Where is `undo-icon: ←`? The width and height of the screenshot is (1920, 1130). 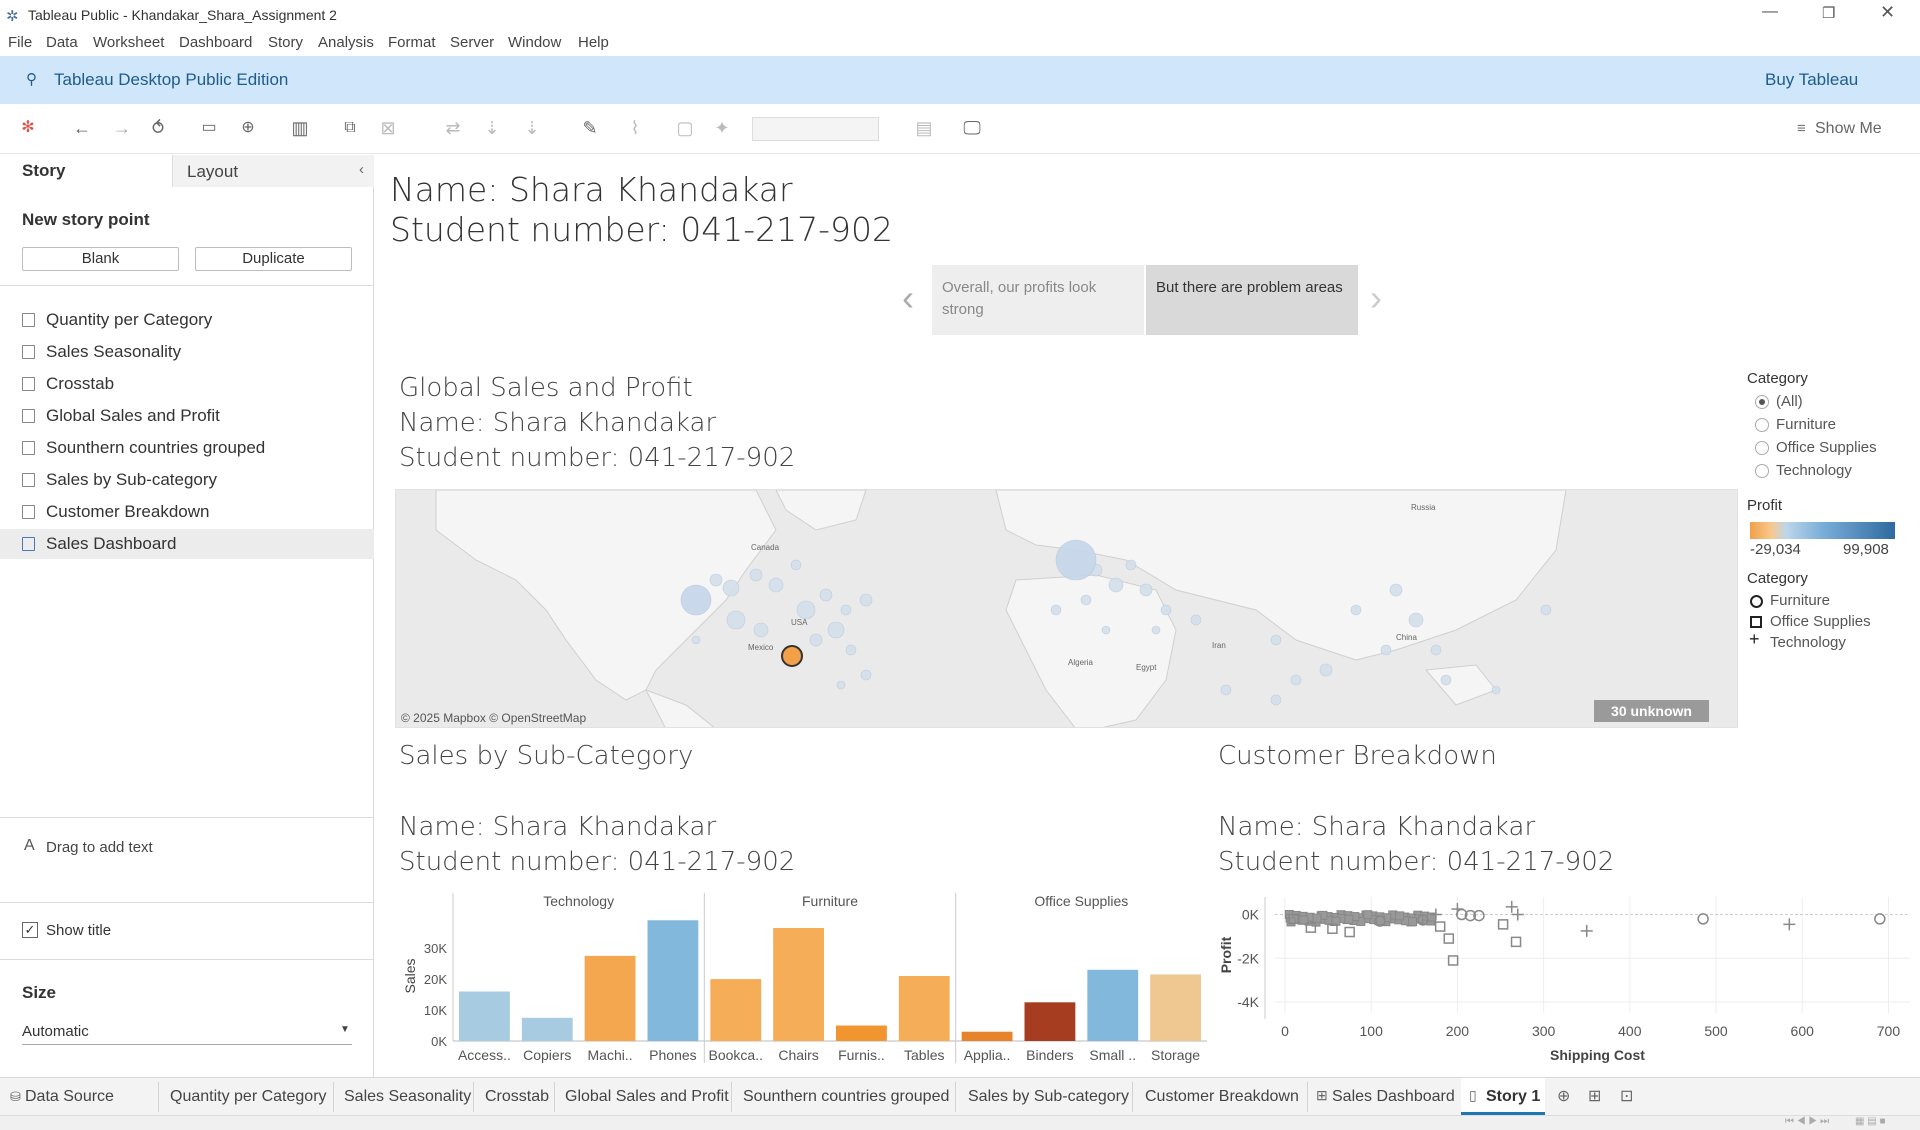 undo-icon: ← is located at coordinates (82, 128).